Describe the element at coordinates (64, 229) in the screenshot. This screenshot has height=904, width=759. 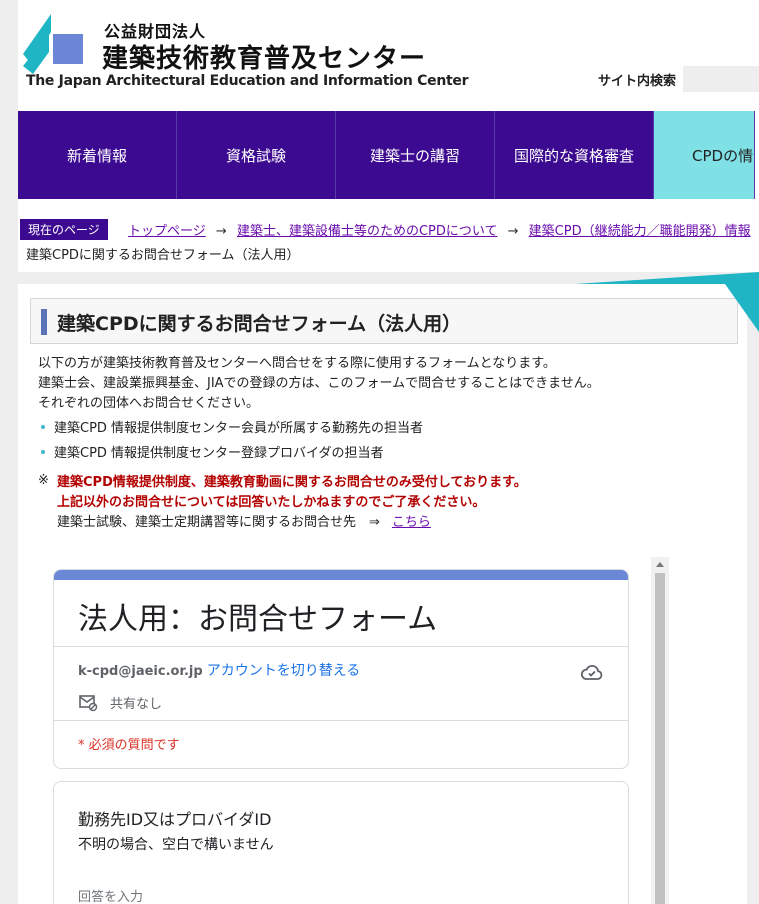
I see `breadcrumb-here-label: 現在のページ` at that location.